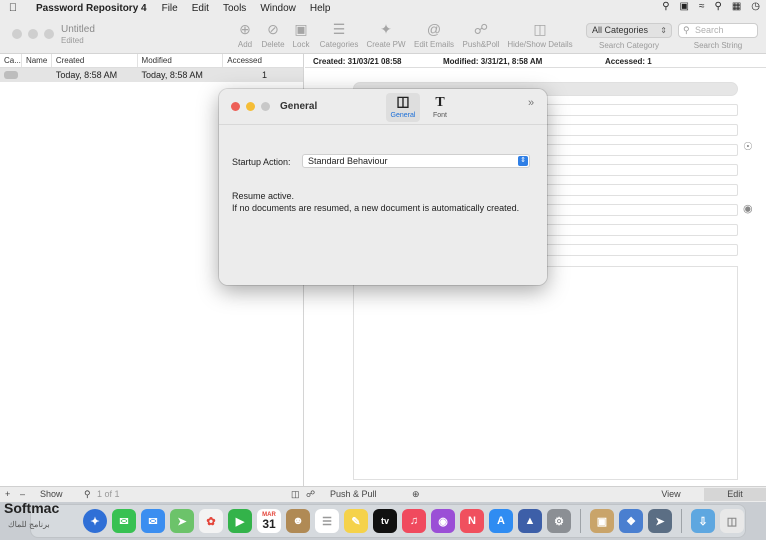  What do you see at coordinates (182, 521) in the screenshot?
I see `maps-icon: ➤` at bounding box center [182, 521].